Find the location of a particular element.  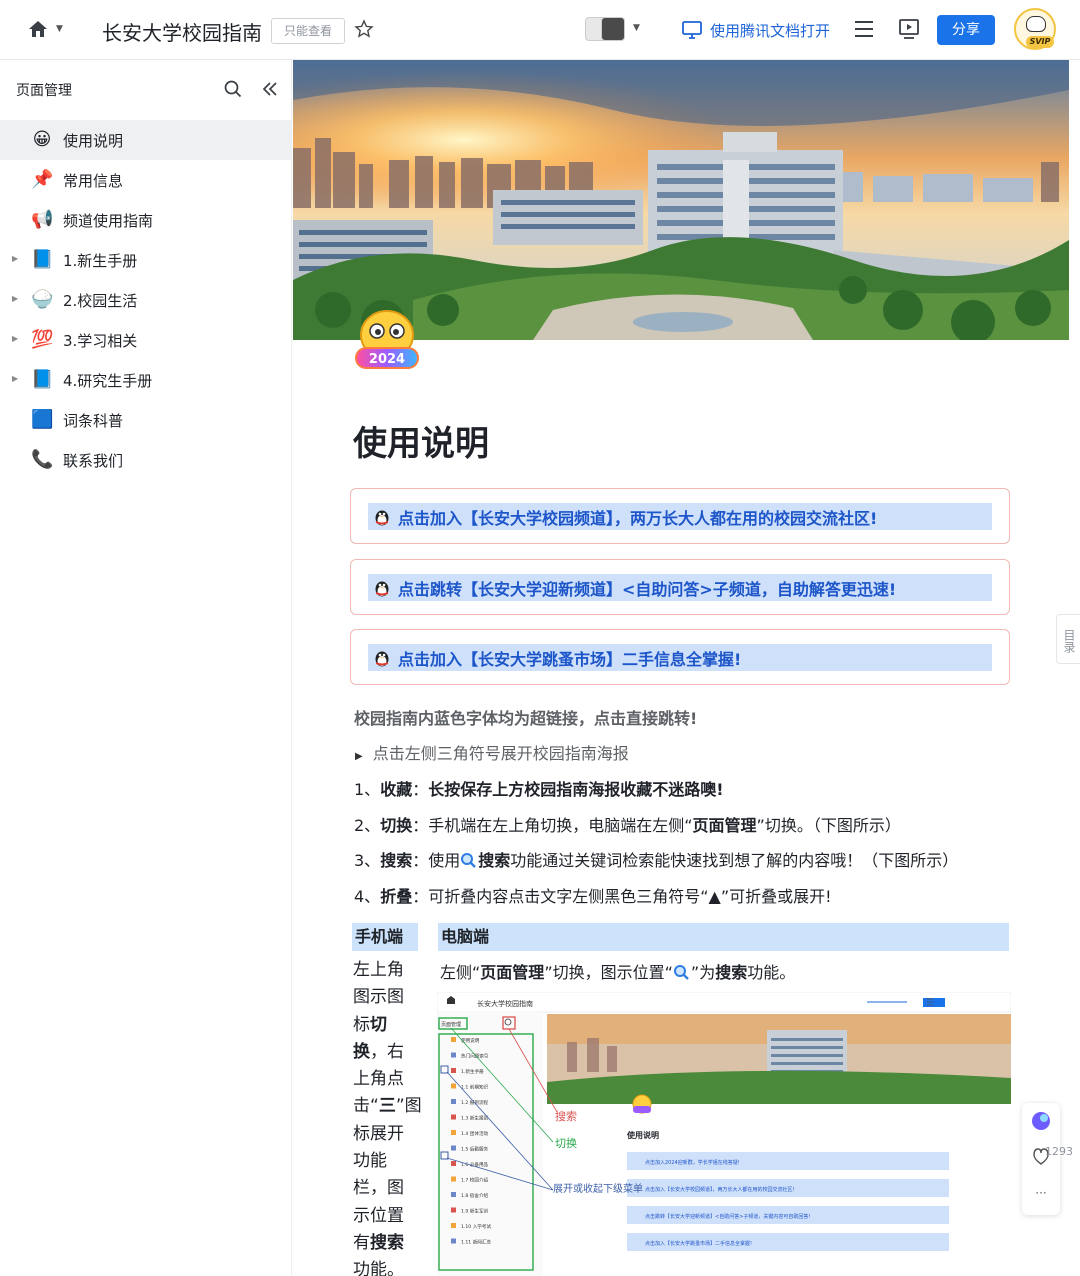

shot-sidebar-item: 1.3 新生报到 is located at coordinates (475, 1118).